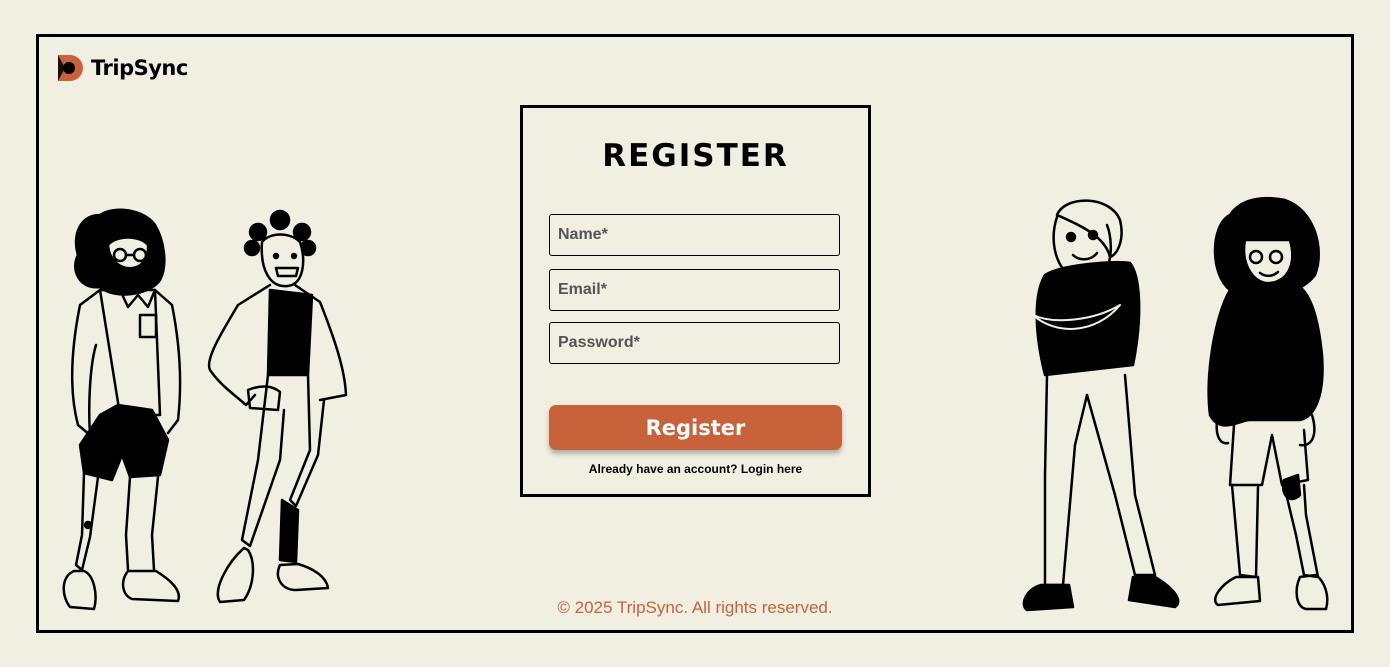 The image size is (1390, 667). Describe the element at coordinates (695, 607) in the screenshot. I see `footer-copyright: © 2025 TripSync. All rights reserved.` at that location.